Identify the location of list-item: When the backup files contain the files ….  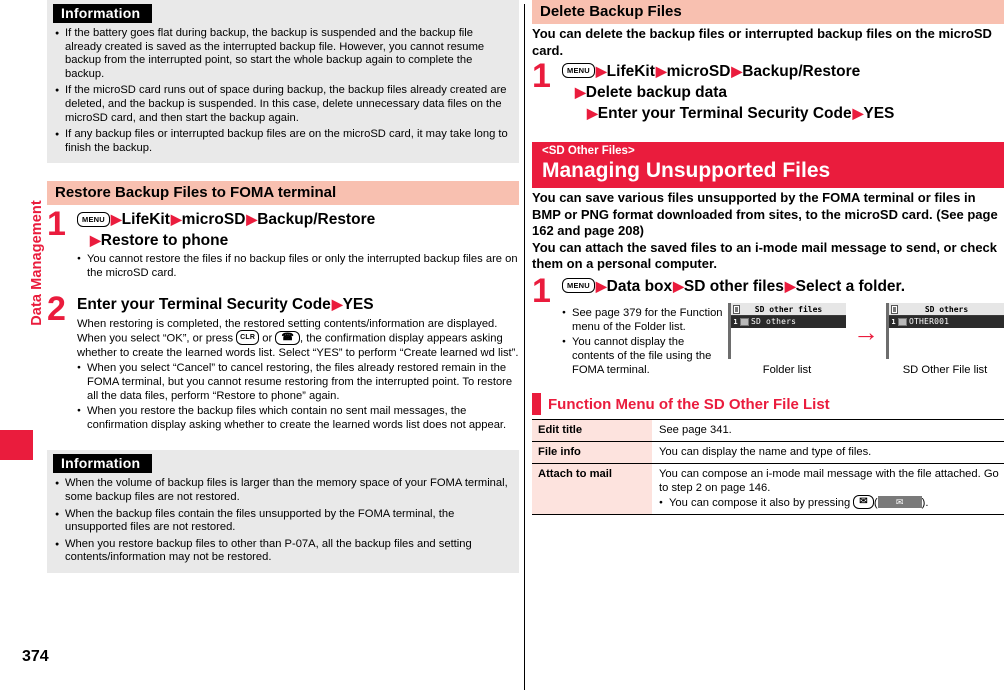
(283, 521).